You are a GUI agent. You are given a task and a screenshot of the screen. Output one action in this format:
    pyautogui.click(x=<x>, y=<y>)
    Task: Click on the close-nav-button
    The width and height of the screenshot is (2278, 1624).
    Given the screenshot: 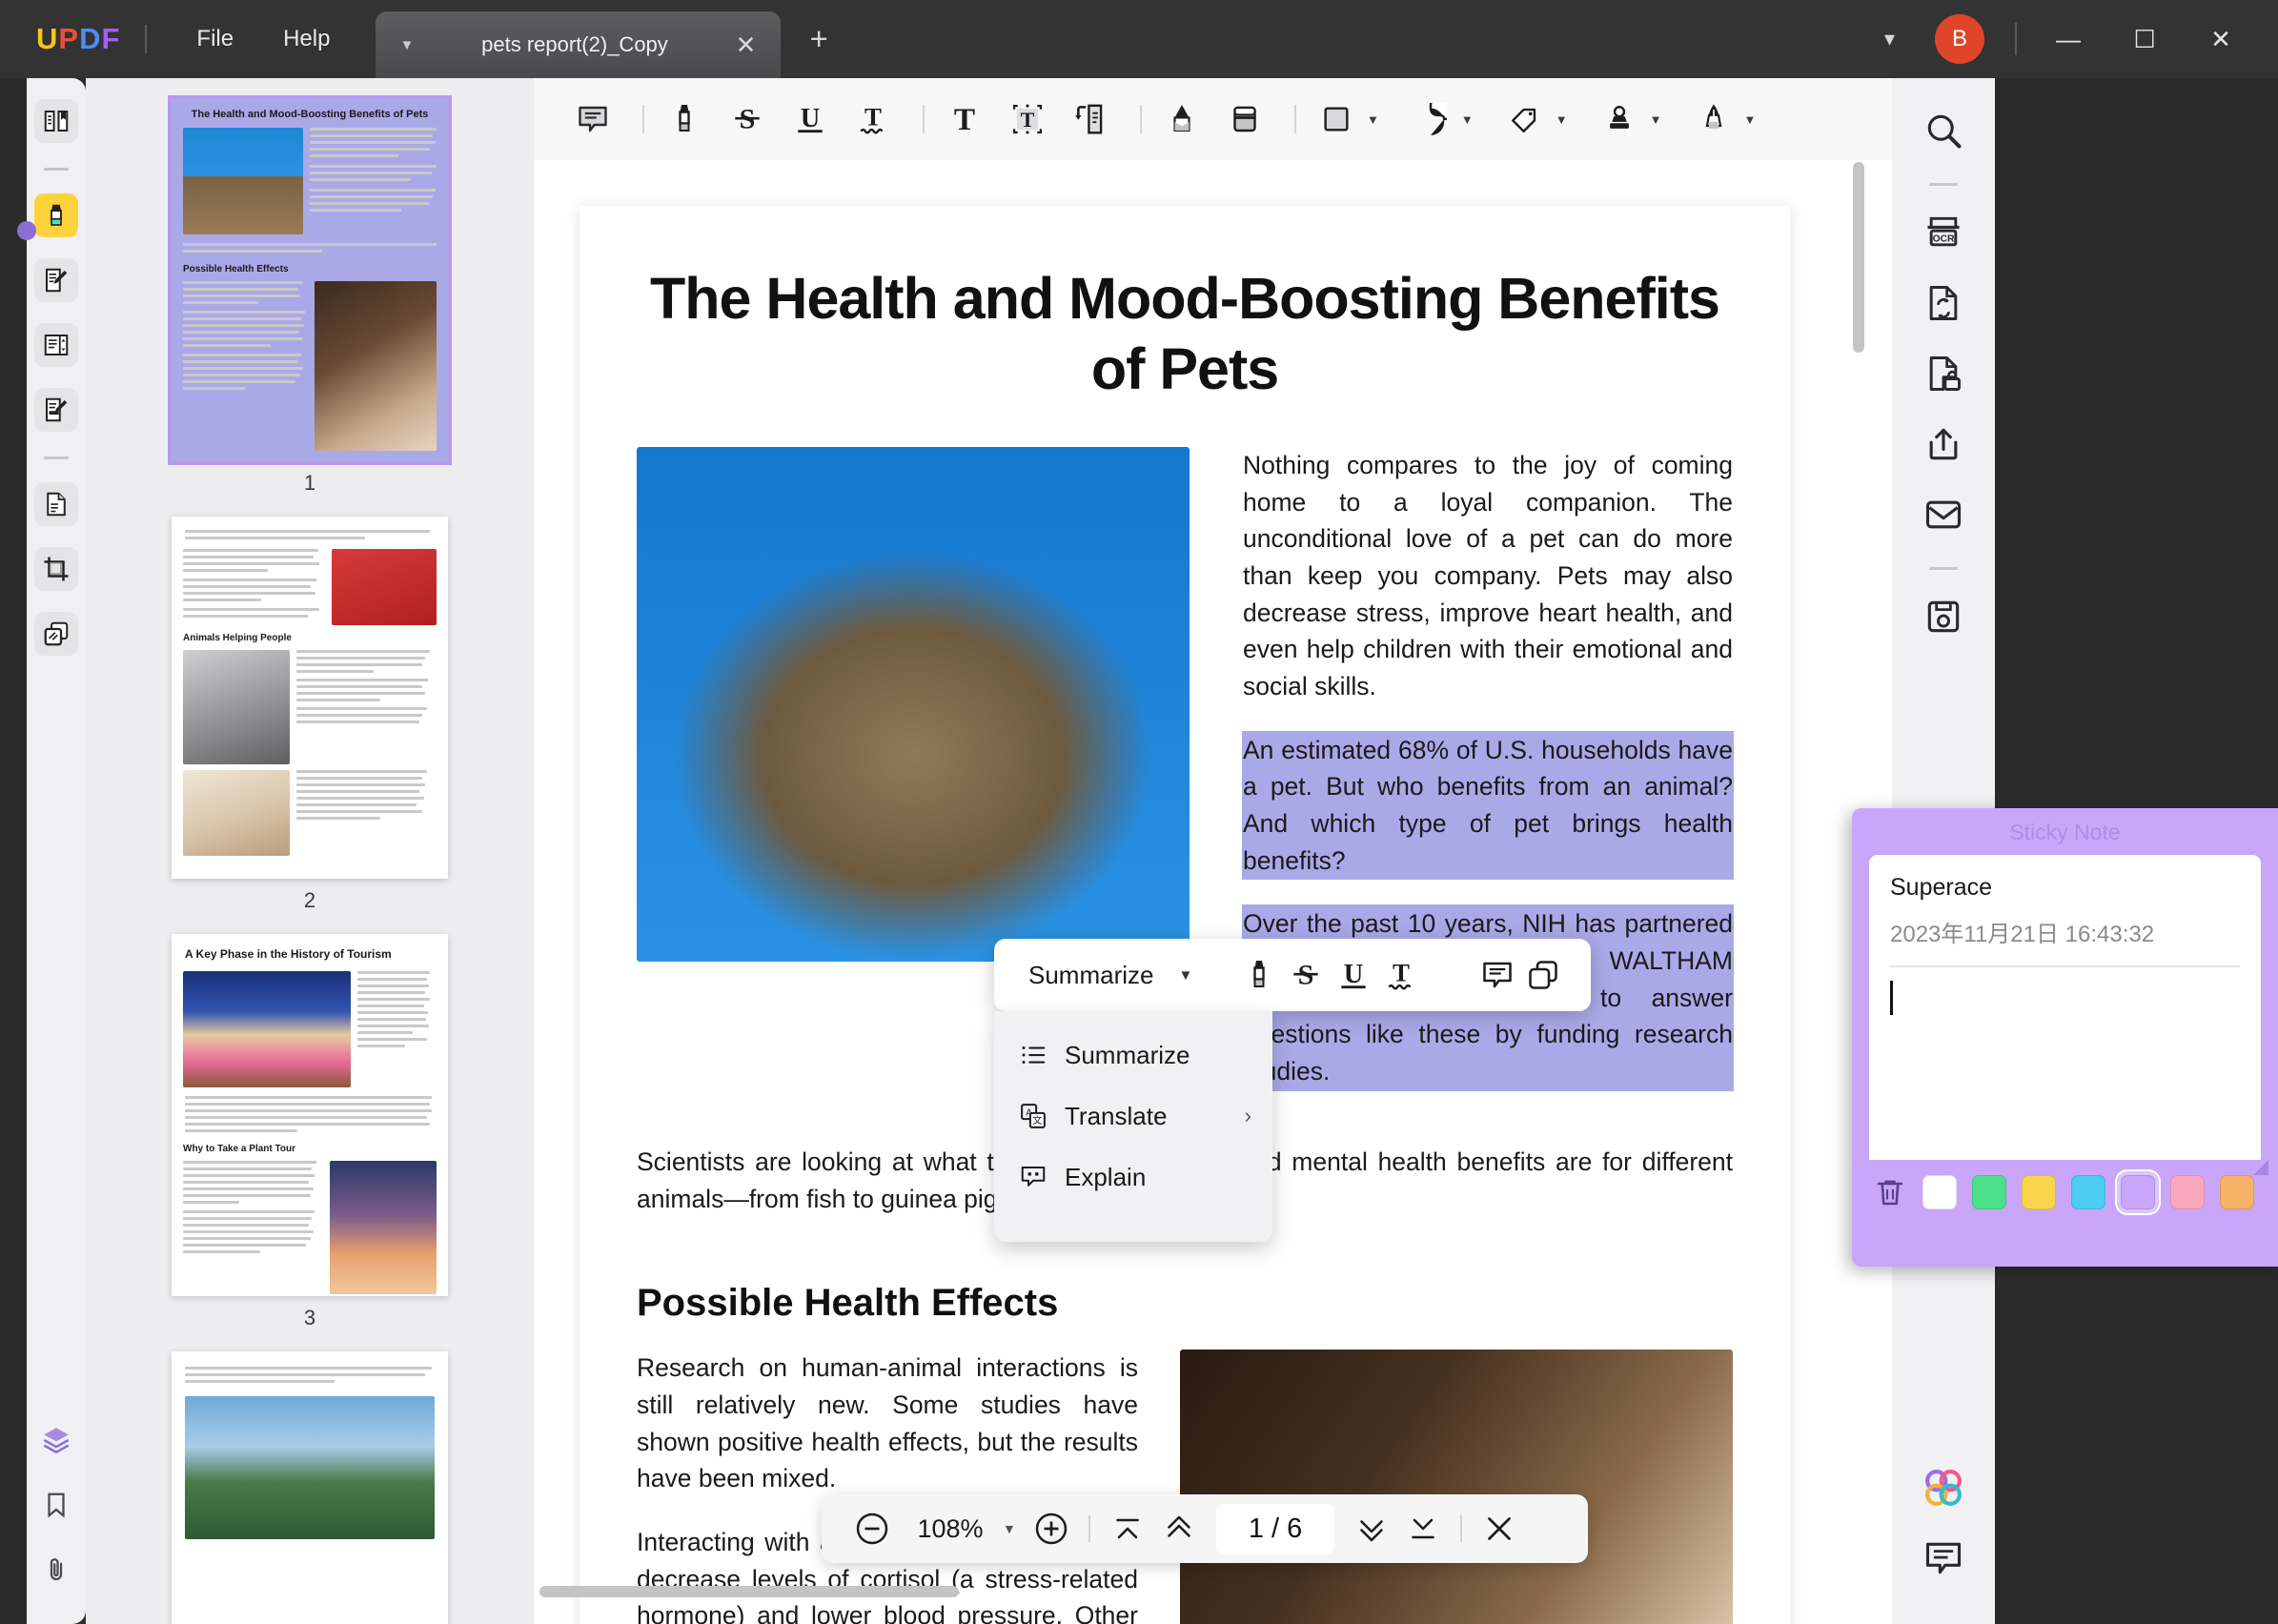 What is the action you would take?
    pyautogui.click(x=1499, y=1528)
    